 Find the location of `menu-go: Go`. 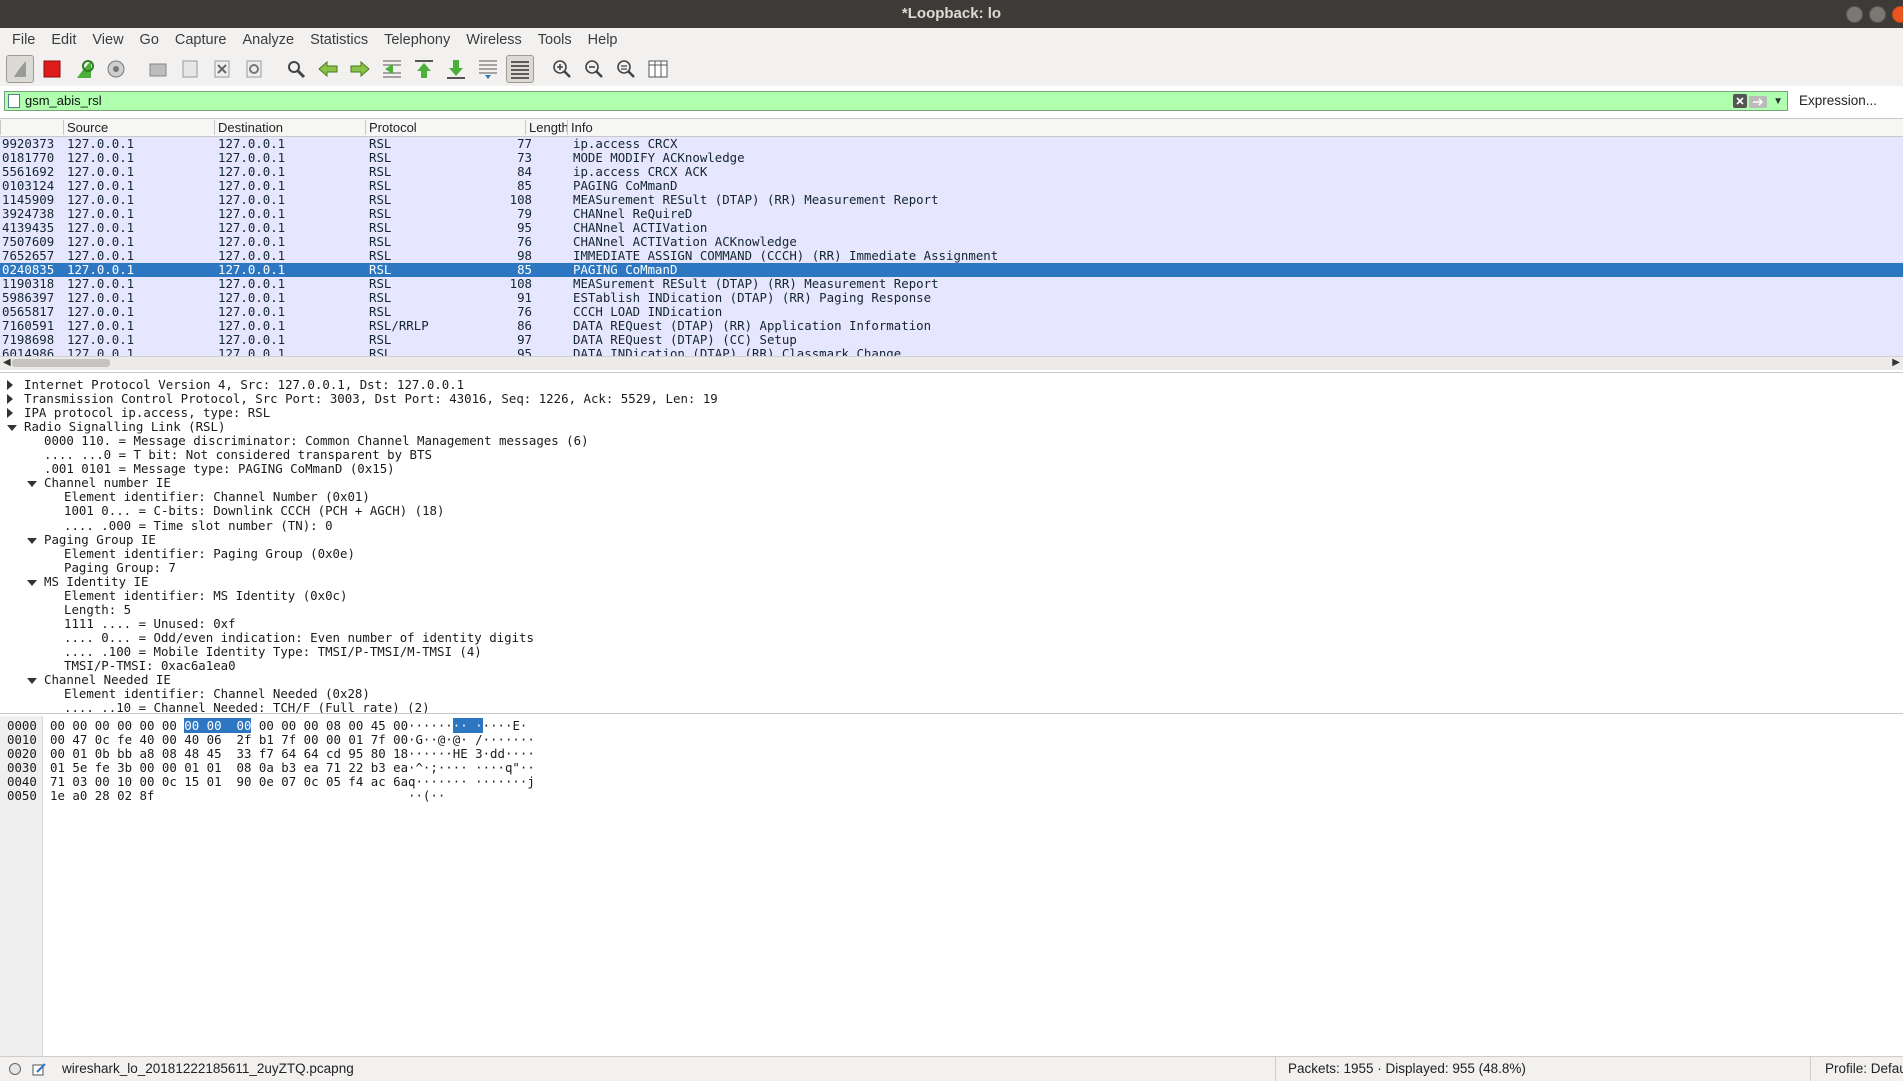

menu-go: Go is located at coordinates (149, 40).